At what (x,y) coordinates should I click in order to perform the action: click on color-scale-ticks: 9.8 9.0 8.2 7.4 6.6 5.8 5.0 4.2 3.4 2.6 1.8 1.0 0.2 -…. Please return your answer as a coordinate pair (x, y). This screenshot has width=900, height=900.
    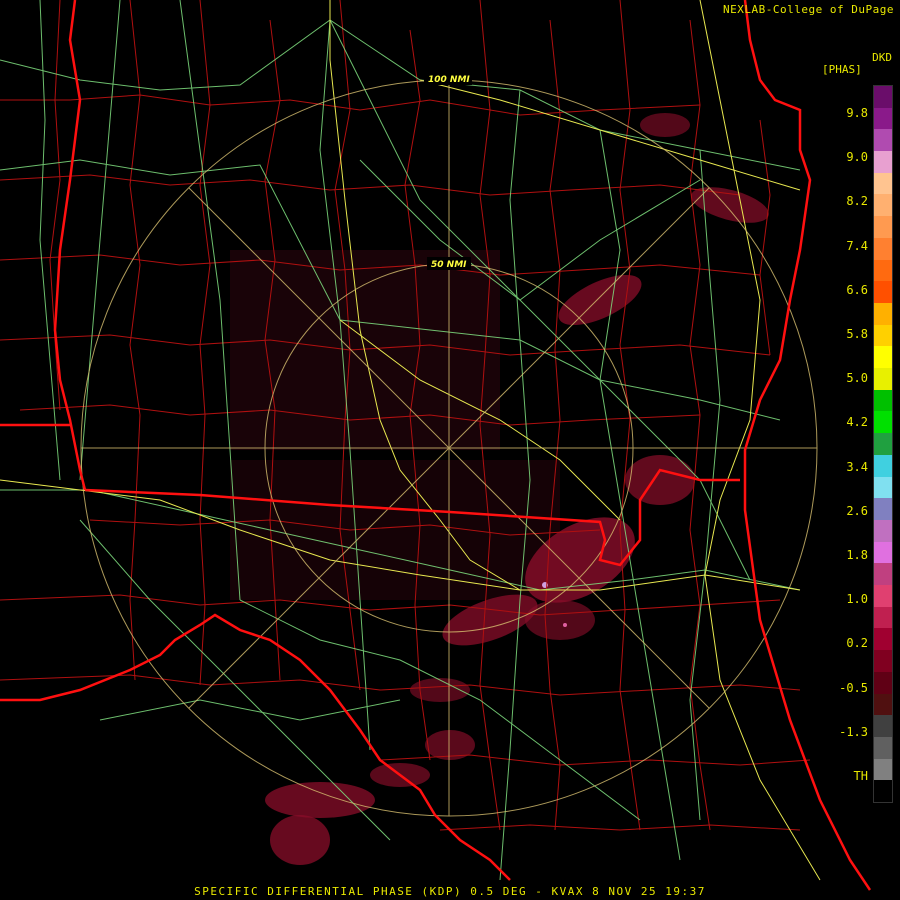
    Looking at the image, I should click on (845, 450).